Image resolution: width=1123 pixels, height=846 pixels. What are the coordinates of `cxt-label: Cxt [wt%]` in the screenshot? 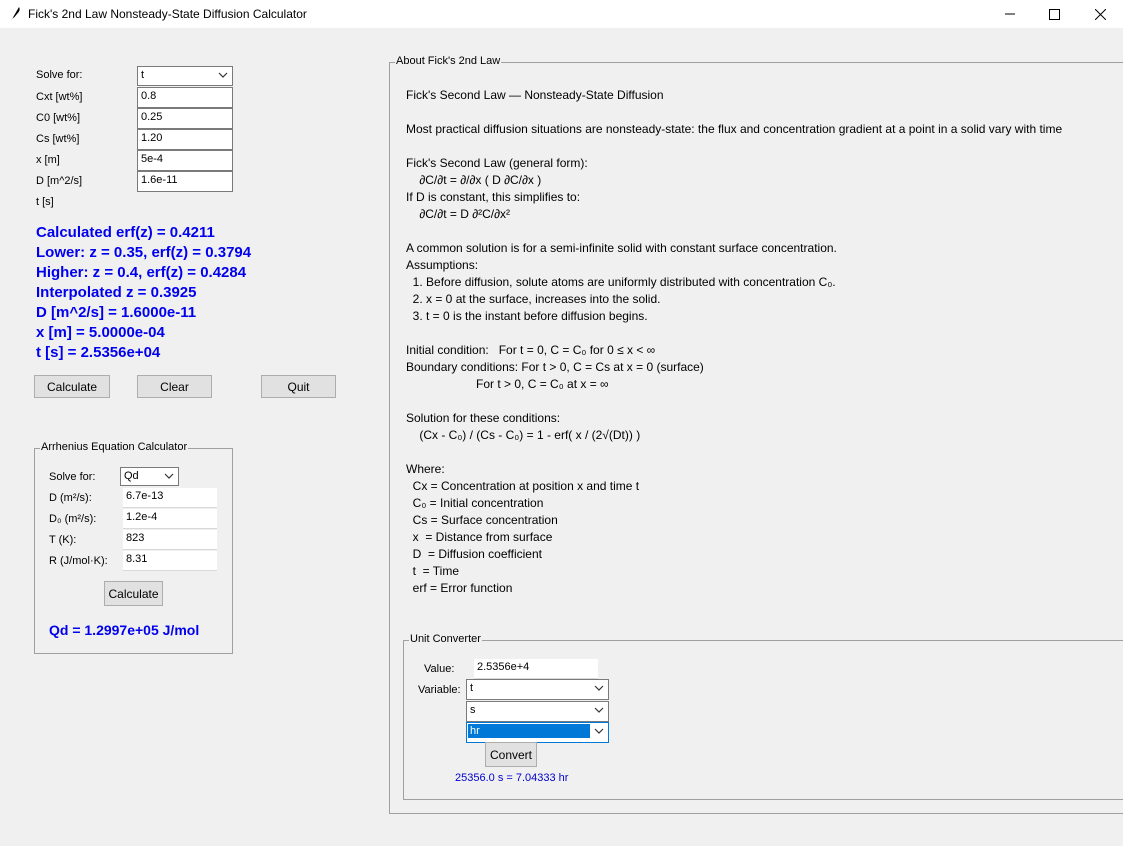 It's located at (59, 97).